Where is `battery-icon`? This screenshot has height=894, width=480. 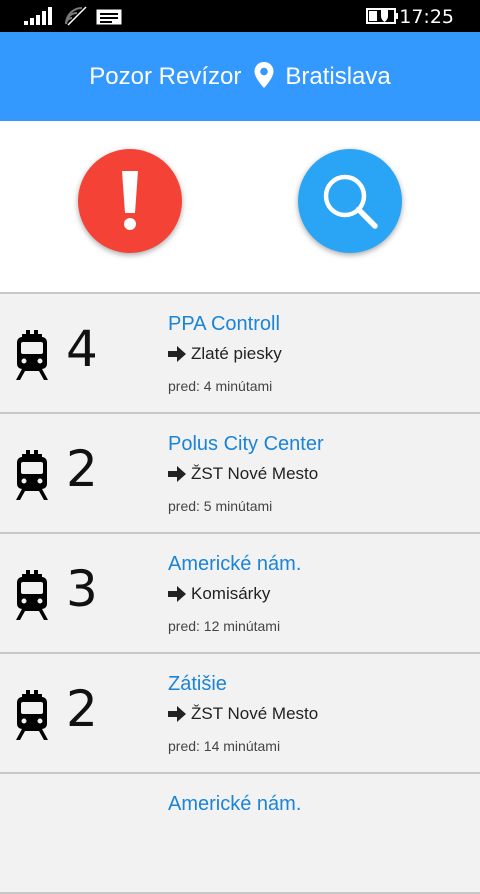 battery-icon is located at coordinates (382, 16).